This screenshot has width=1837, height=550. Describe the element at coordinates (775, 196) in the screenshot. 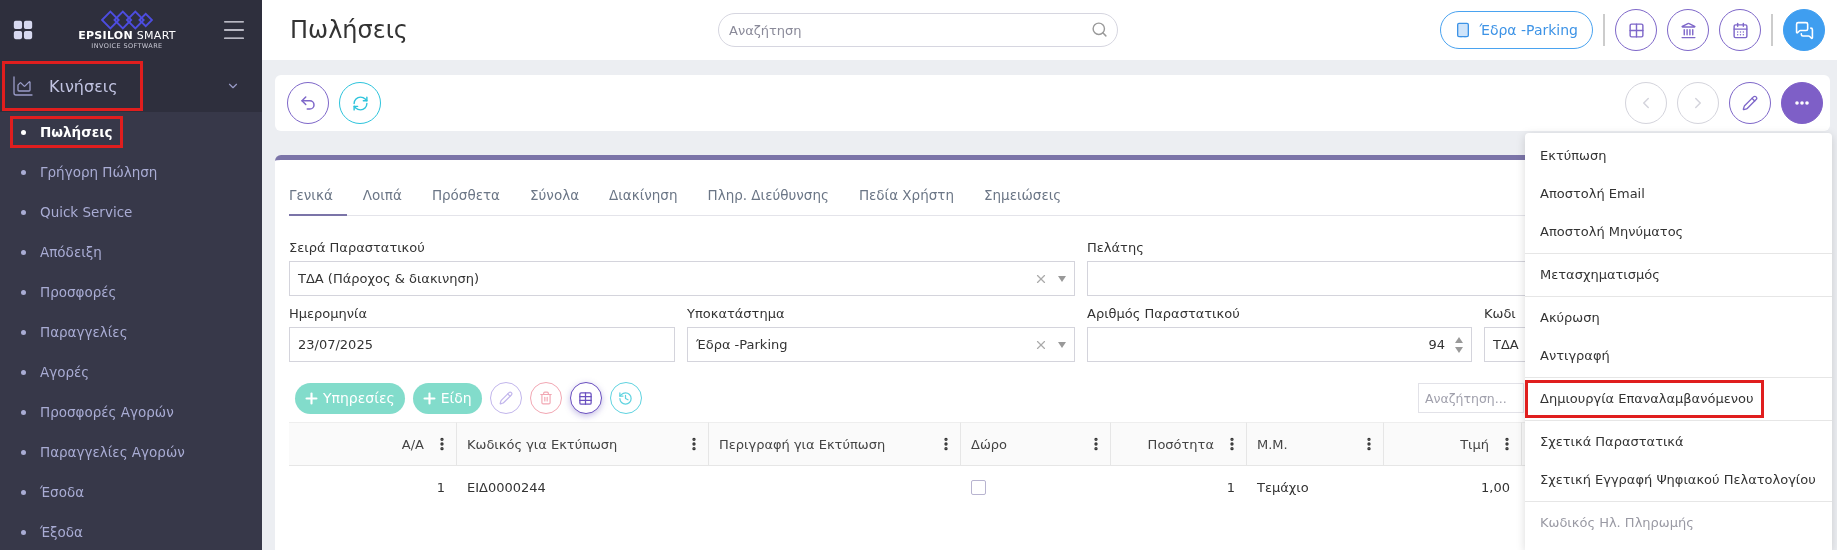

I see `tab: Πληρ. Διεύθυνσης` at that location.